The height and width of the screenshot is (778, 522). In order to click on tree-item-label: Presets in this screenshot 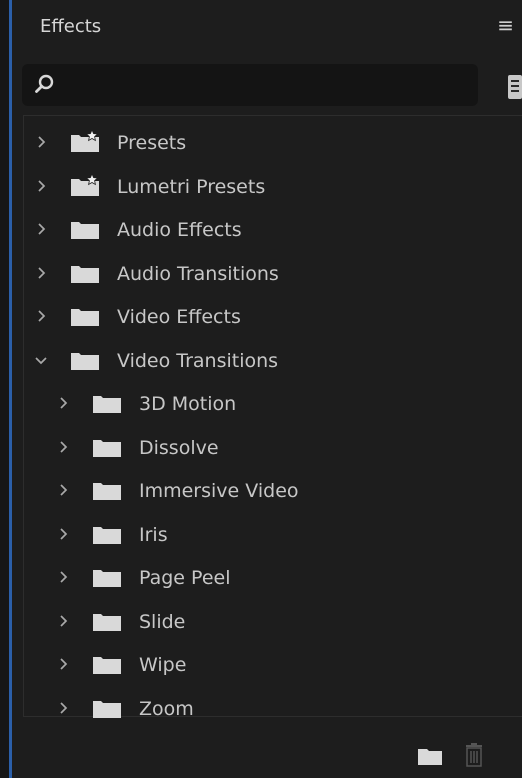, I will do `click(152, 143)`.